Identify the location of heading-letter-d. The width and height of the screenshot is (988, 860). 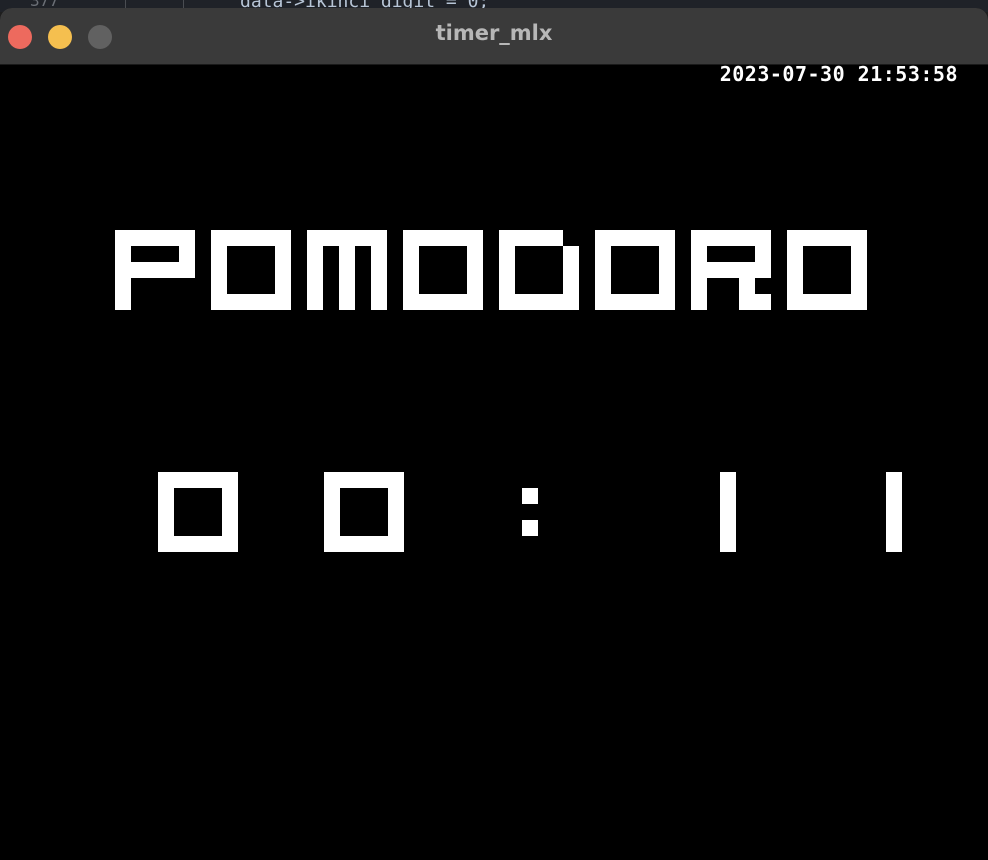
(539, 270).